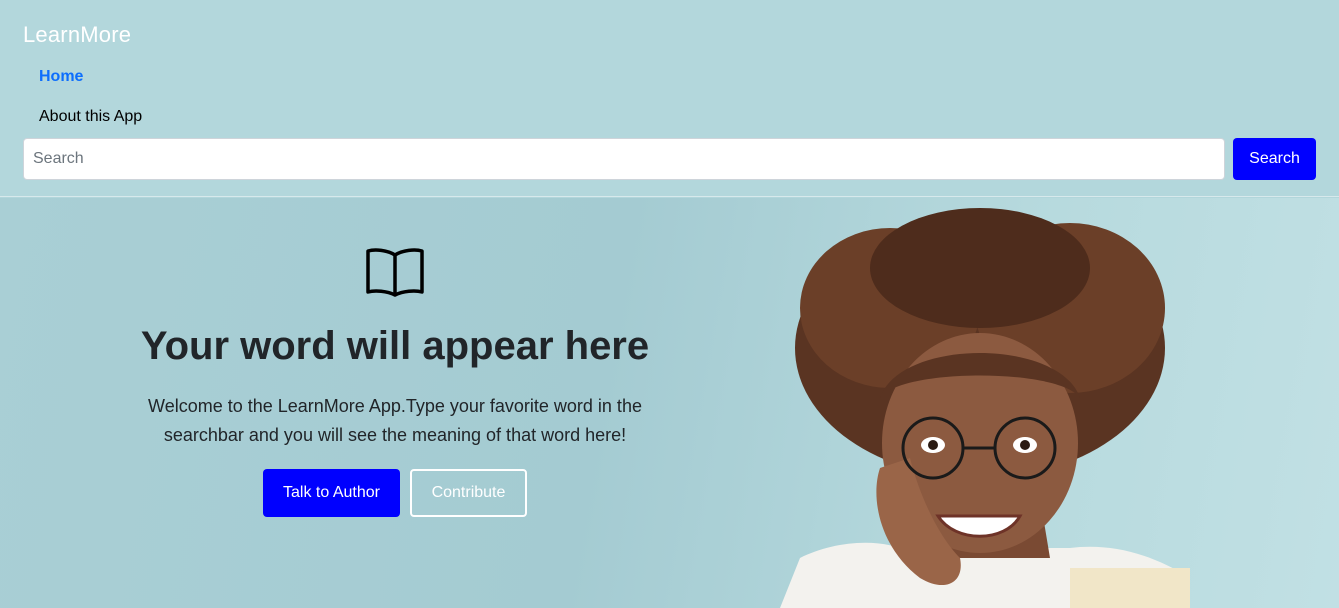 Image resolution: width=1339 pixels, height=608 pixels. I want to click on nav-link-about: About this App, so click(90, 117).